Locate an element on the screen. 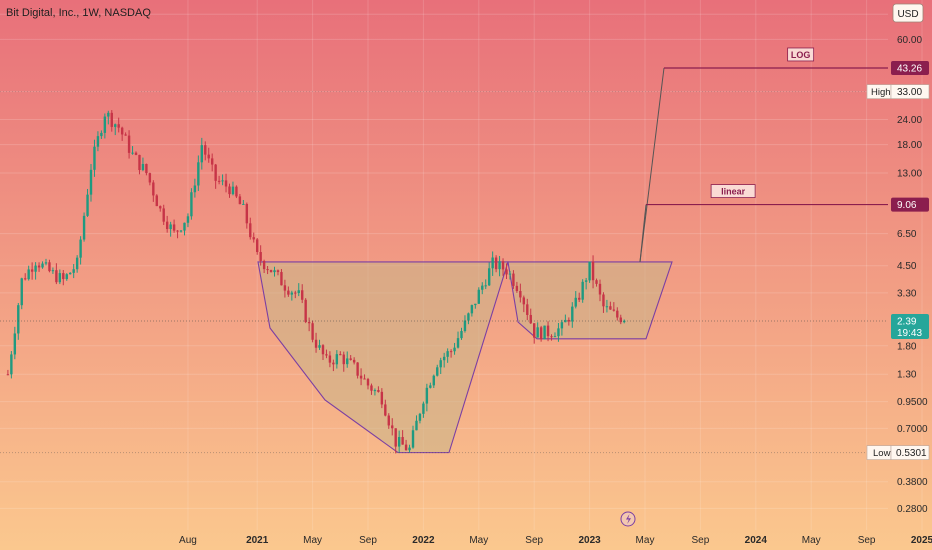 The image size is (932, 550). currency-button: USD is located at coordinates (908, 13).